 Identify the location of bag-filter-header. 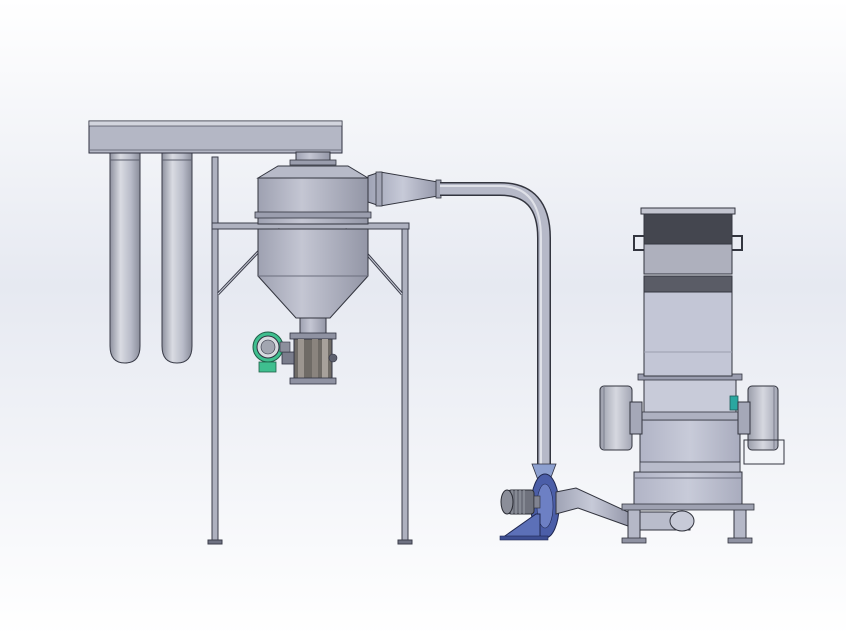
(215, 137).